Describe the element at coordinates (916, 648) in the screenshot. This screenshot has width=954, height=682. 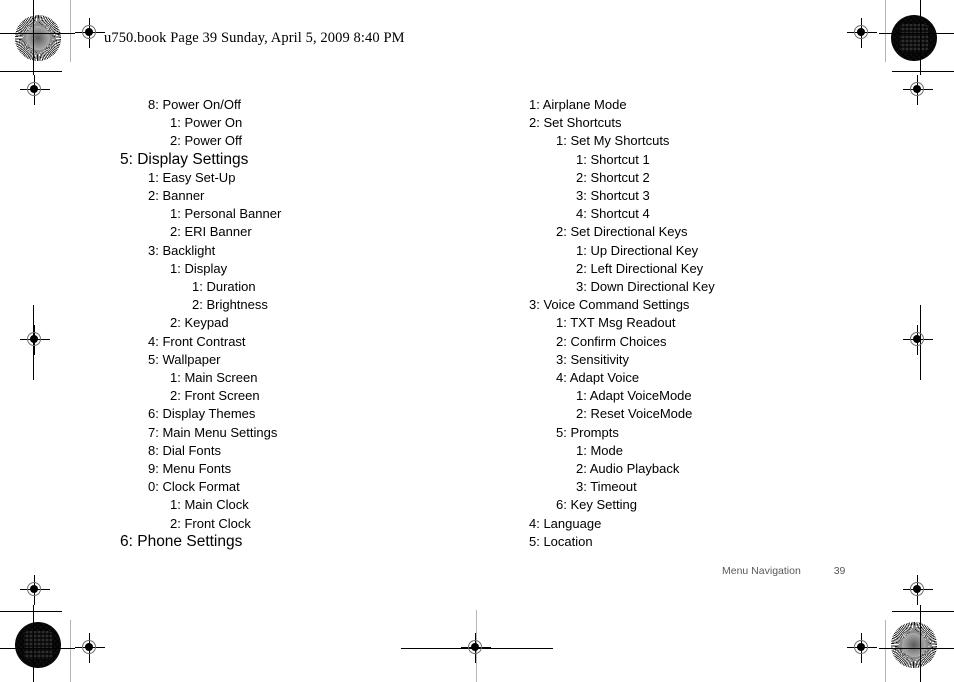
I see `crop-line-bottom-right` at that location.